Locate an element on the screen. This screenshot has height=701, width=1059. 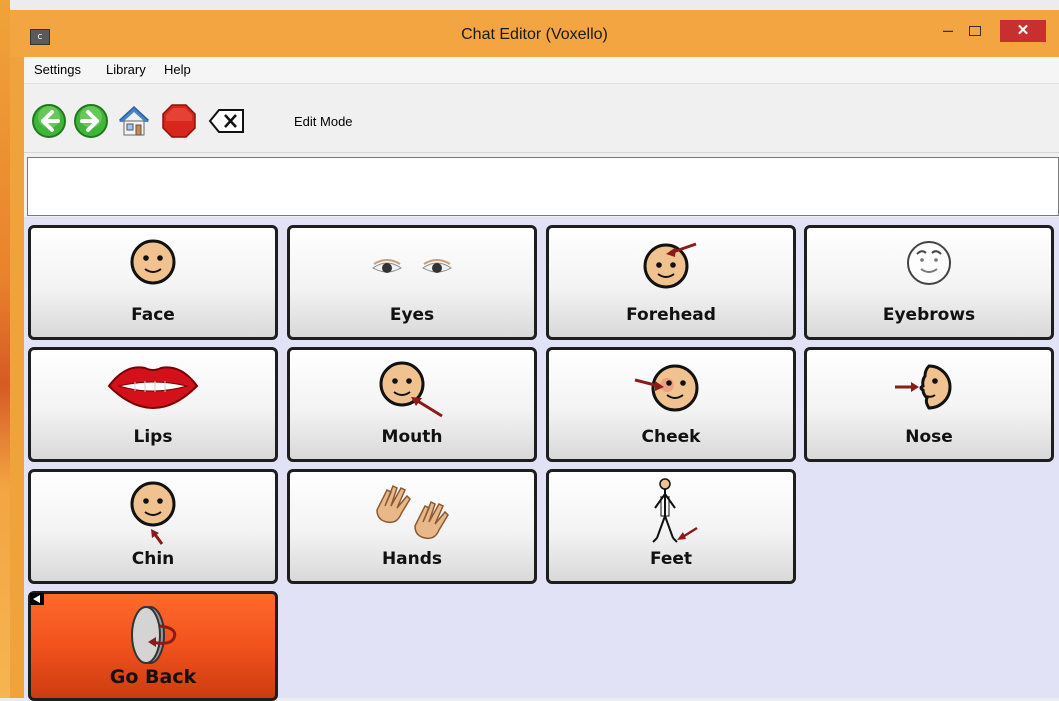
menu-library: Library is located at coordinates (126, 70).